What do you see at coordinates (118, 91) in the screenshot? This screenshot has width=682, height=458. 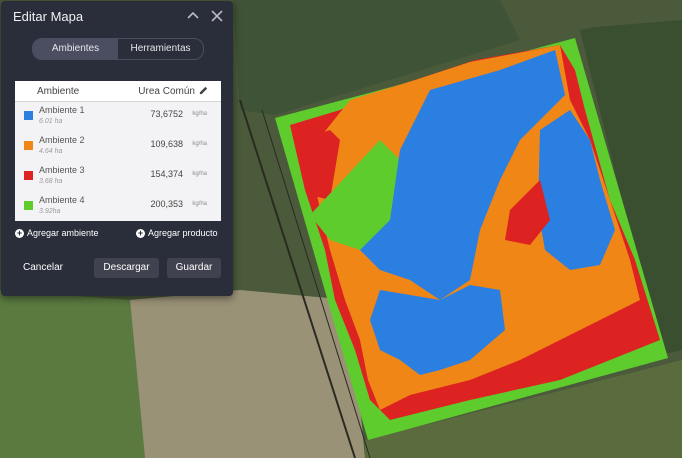 I see `table-header: Ambiente Urea Común` at bounding box center [118, 91].